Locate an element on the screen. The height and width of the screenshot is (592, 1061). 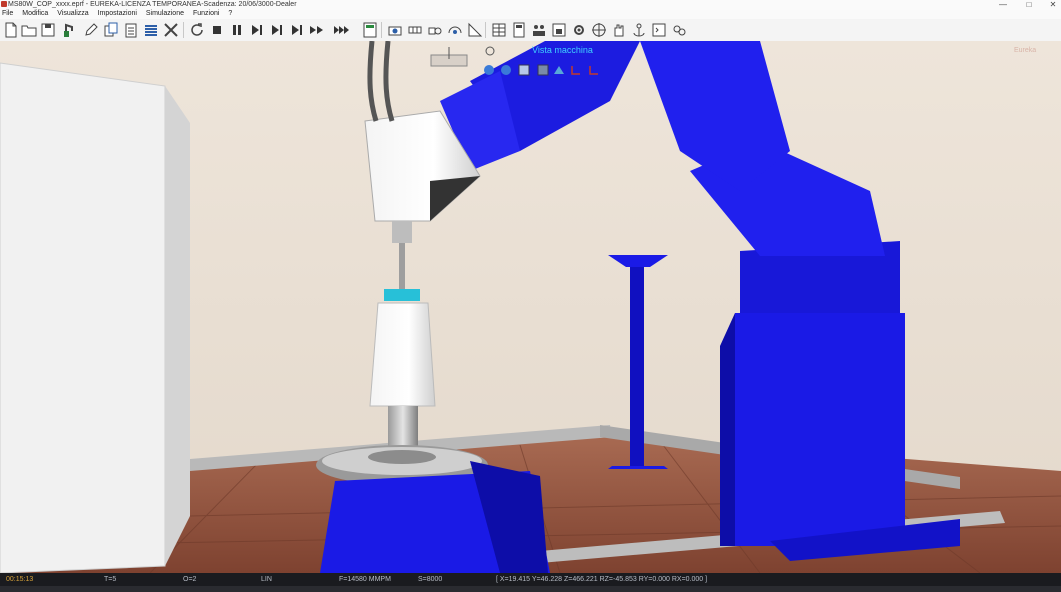
menu-simulazione: Simulazione is located at coordinates (165, 13).